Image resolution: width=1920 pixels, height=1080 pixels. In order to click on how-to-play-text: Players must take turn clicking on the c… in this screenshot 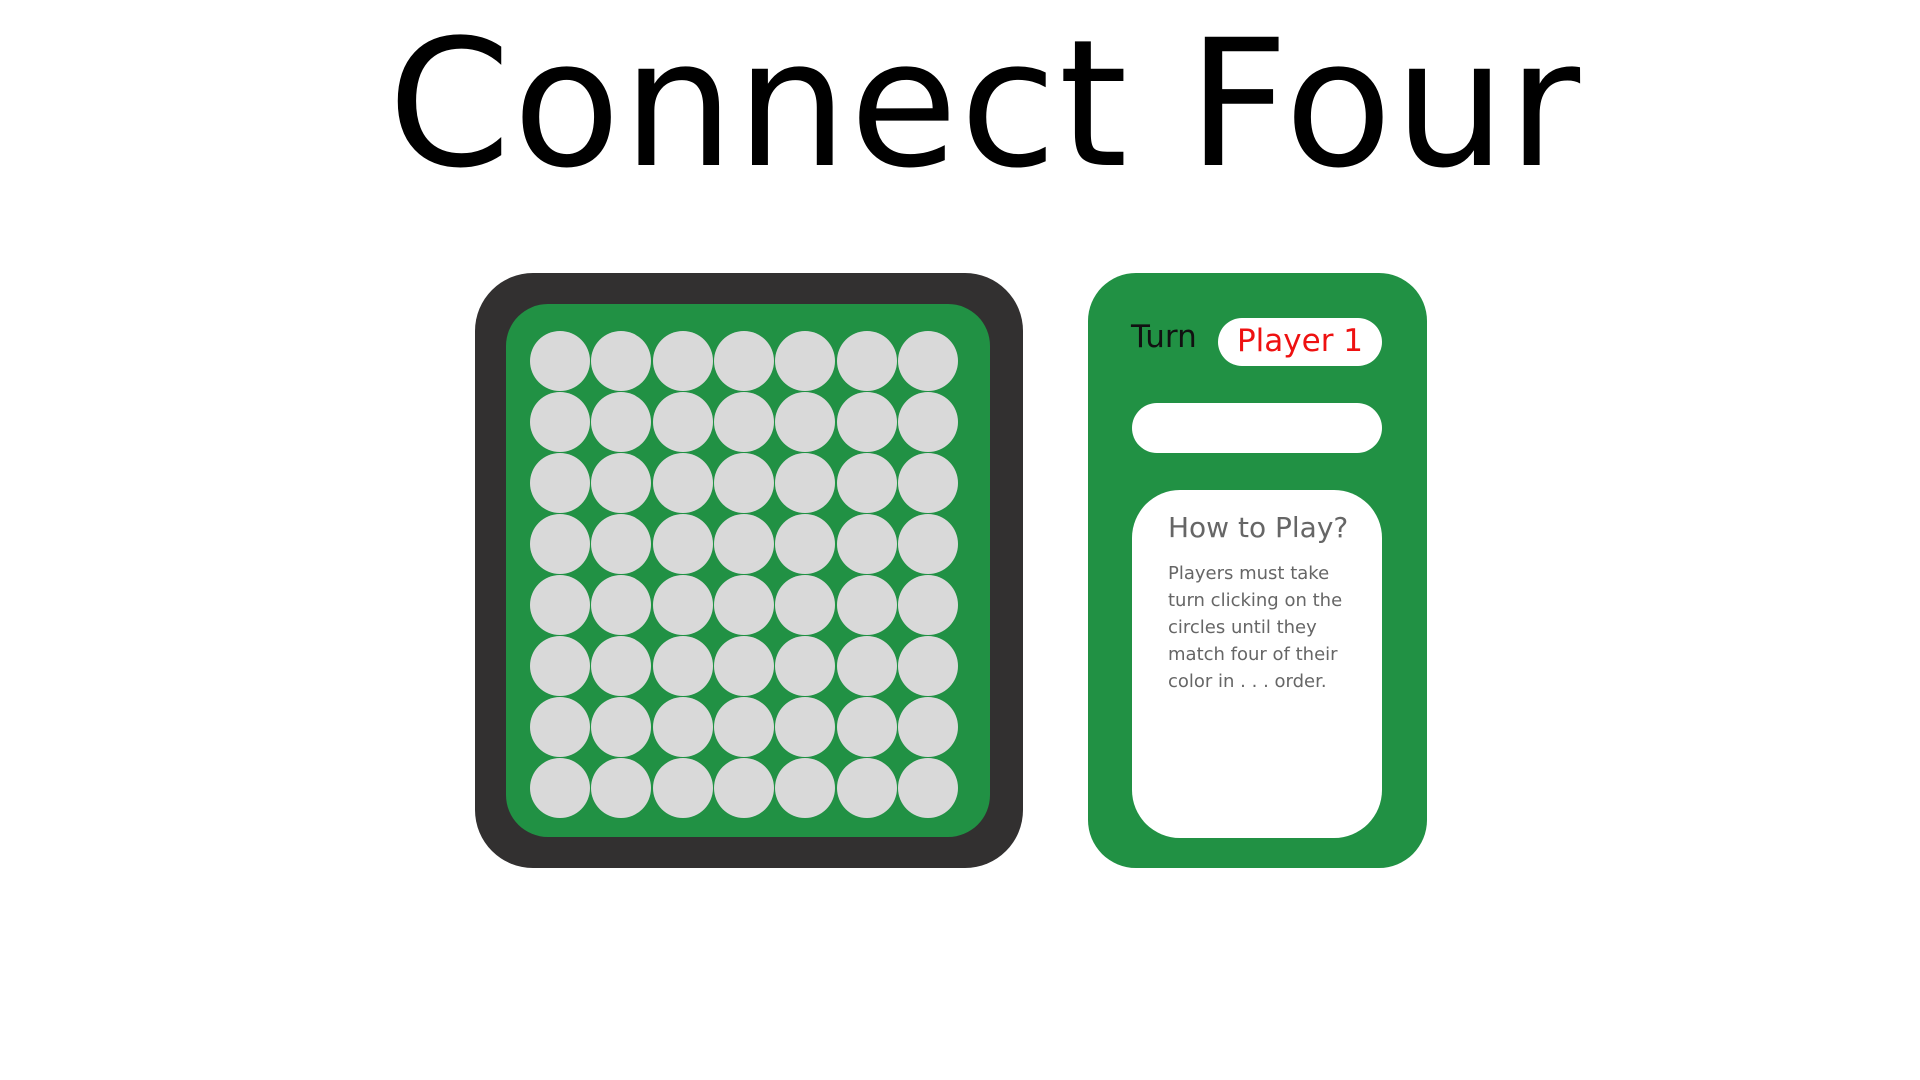, I will do `click(1255, 627)`.